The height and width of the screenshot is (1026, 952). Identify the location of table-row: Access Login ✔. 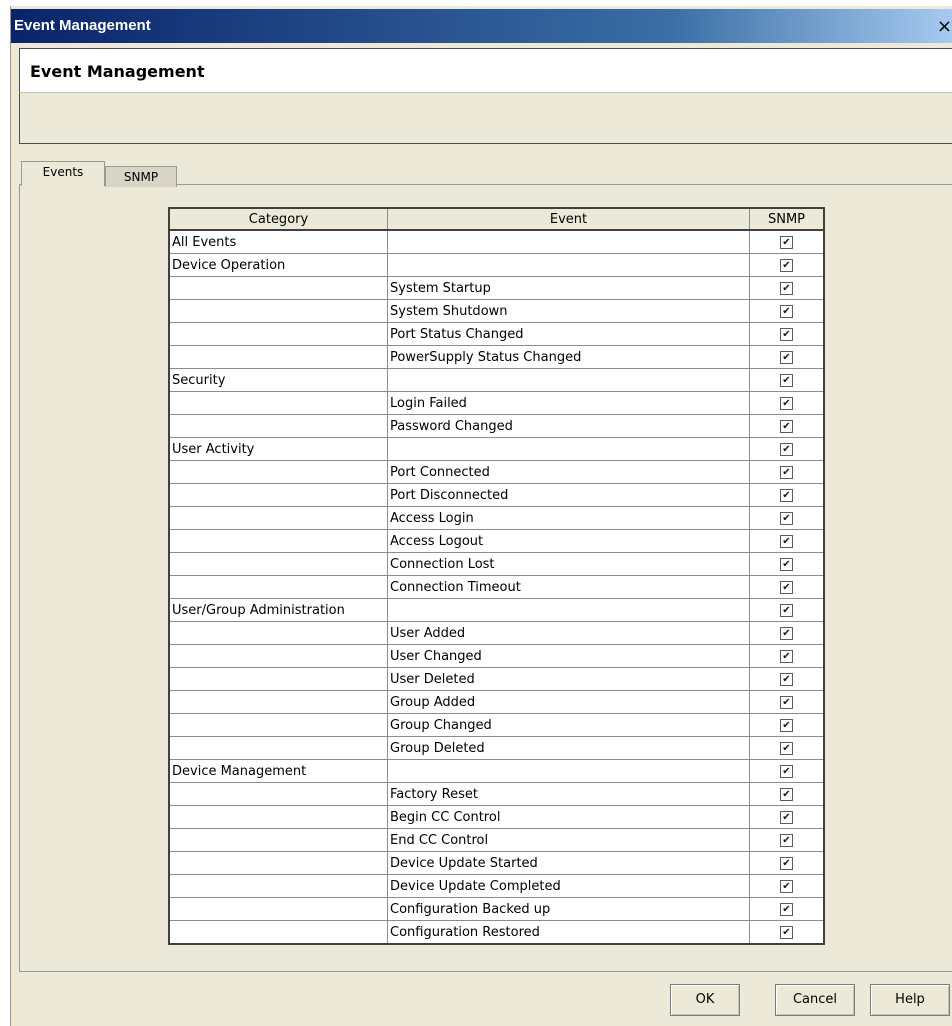
(496, 518).